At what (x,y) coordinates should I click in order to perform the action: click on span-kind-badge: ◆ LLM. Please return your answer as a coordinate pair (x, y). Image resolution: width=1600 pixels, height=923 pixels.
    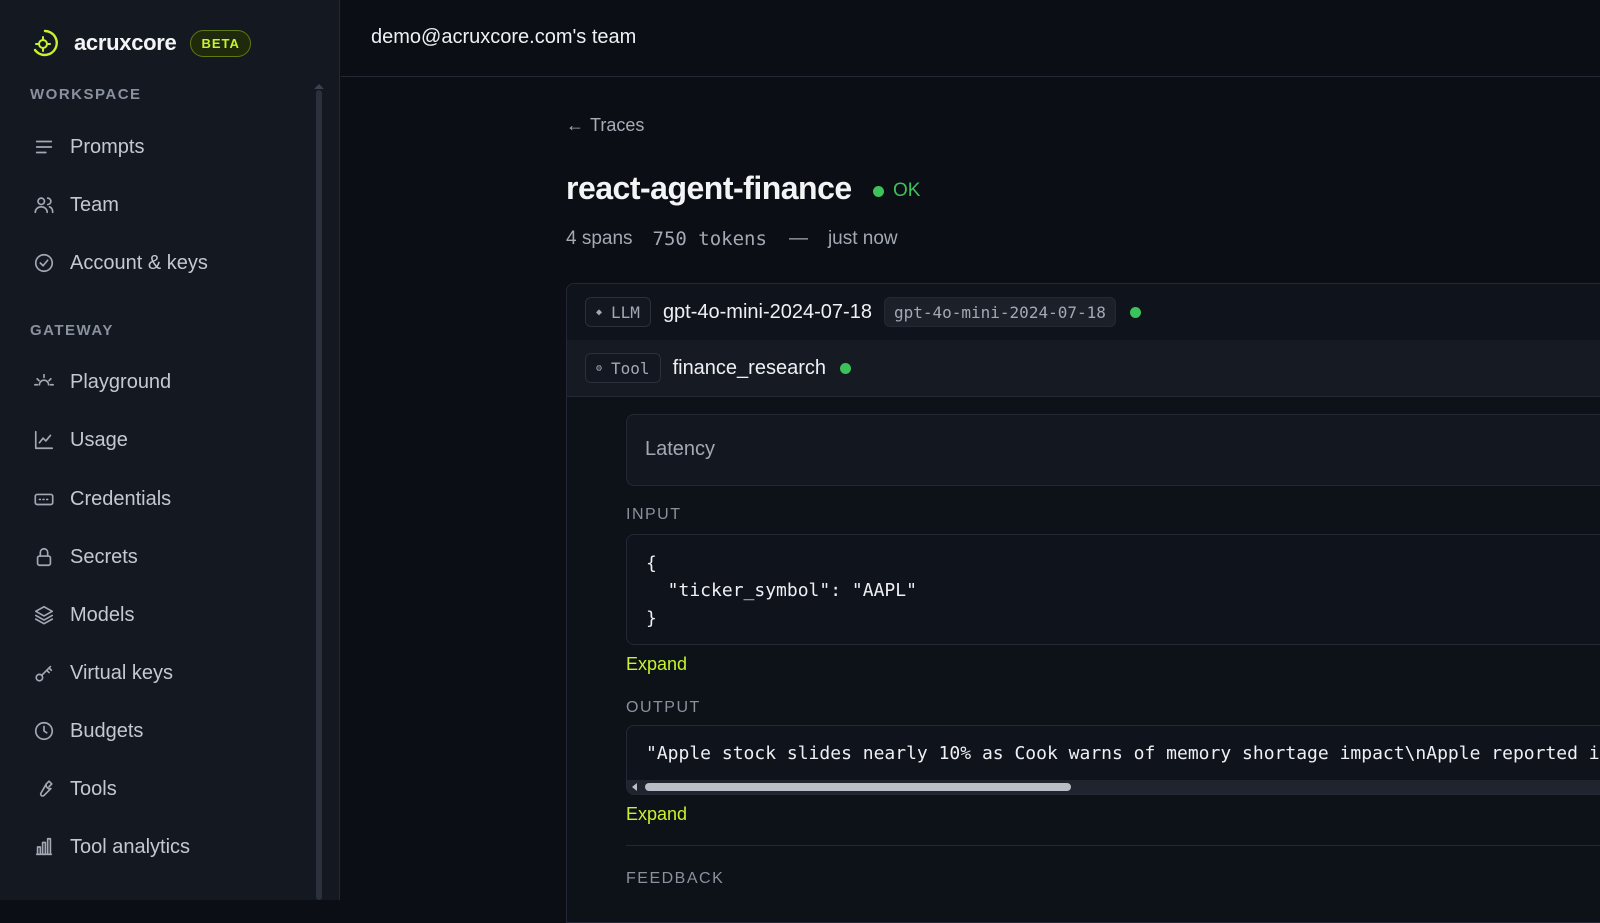
    Looking at the image, I should click on (618, 312).